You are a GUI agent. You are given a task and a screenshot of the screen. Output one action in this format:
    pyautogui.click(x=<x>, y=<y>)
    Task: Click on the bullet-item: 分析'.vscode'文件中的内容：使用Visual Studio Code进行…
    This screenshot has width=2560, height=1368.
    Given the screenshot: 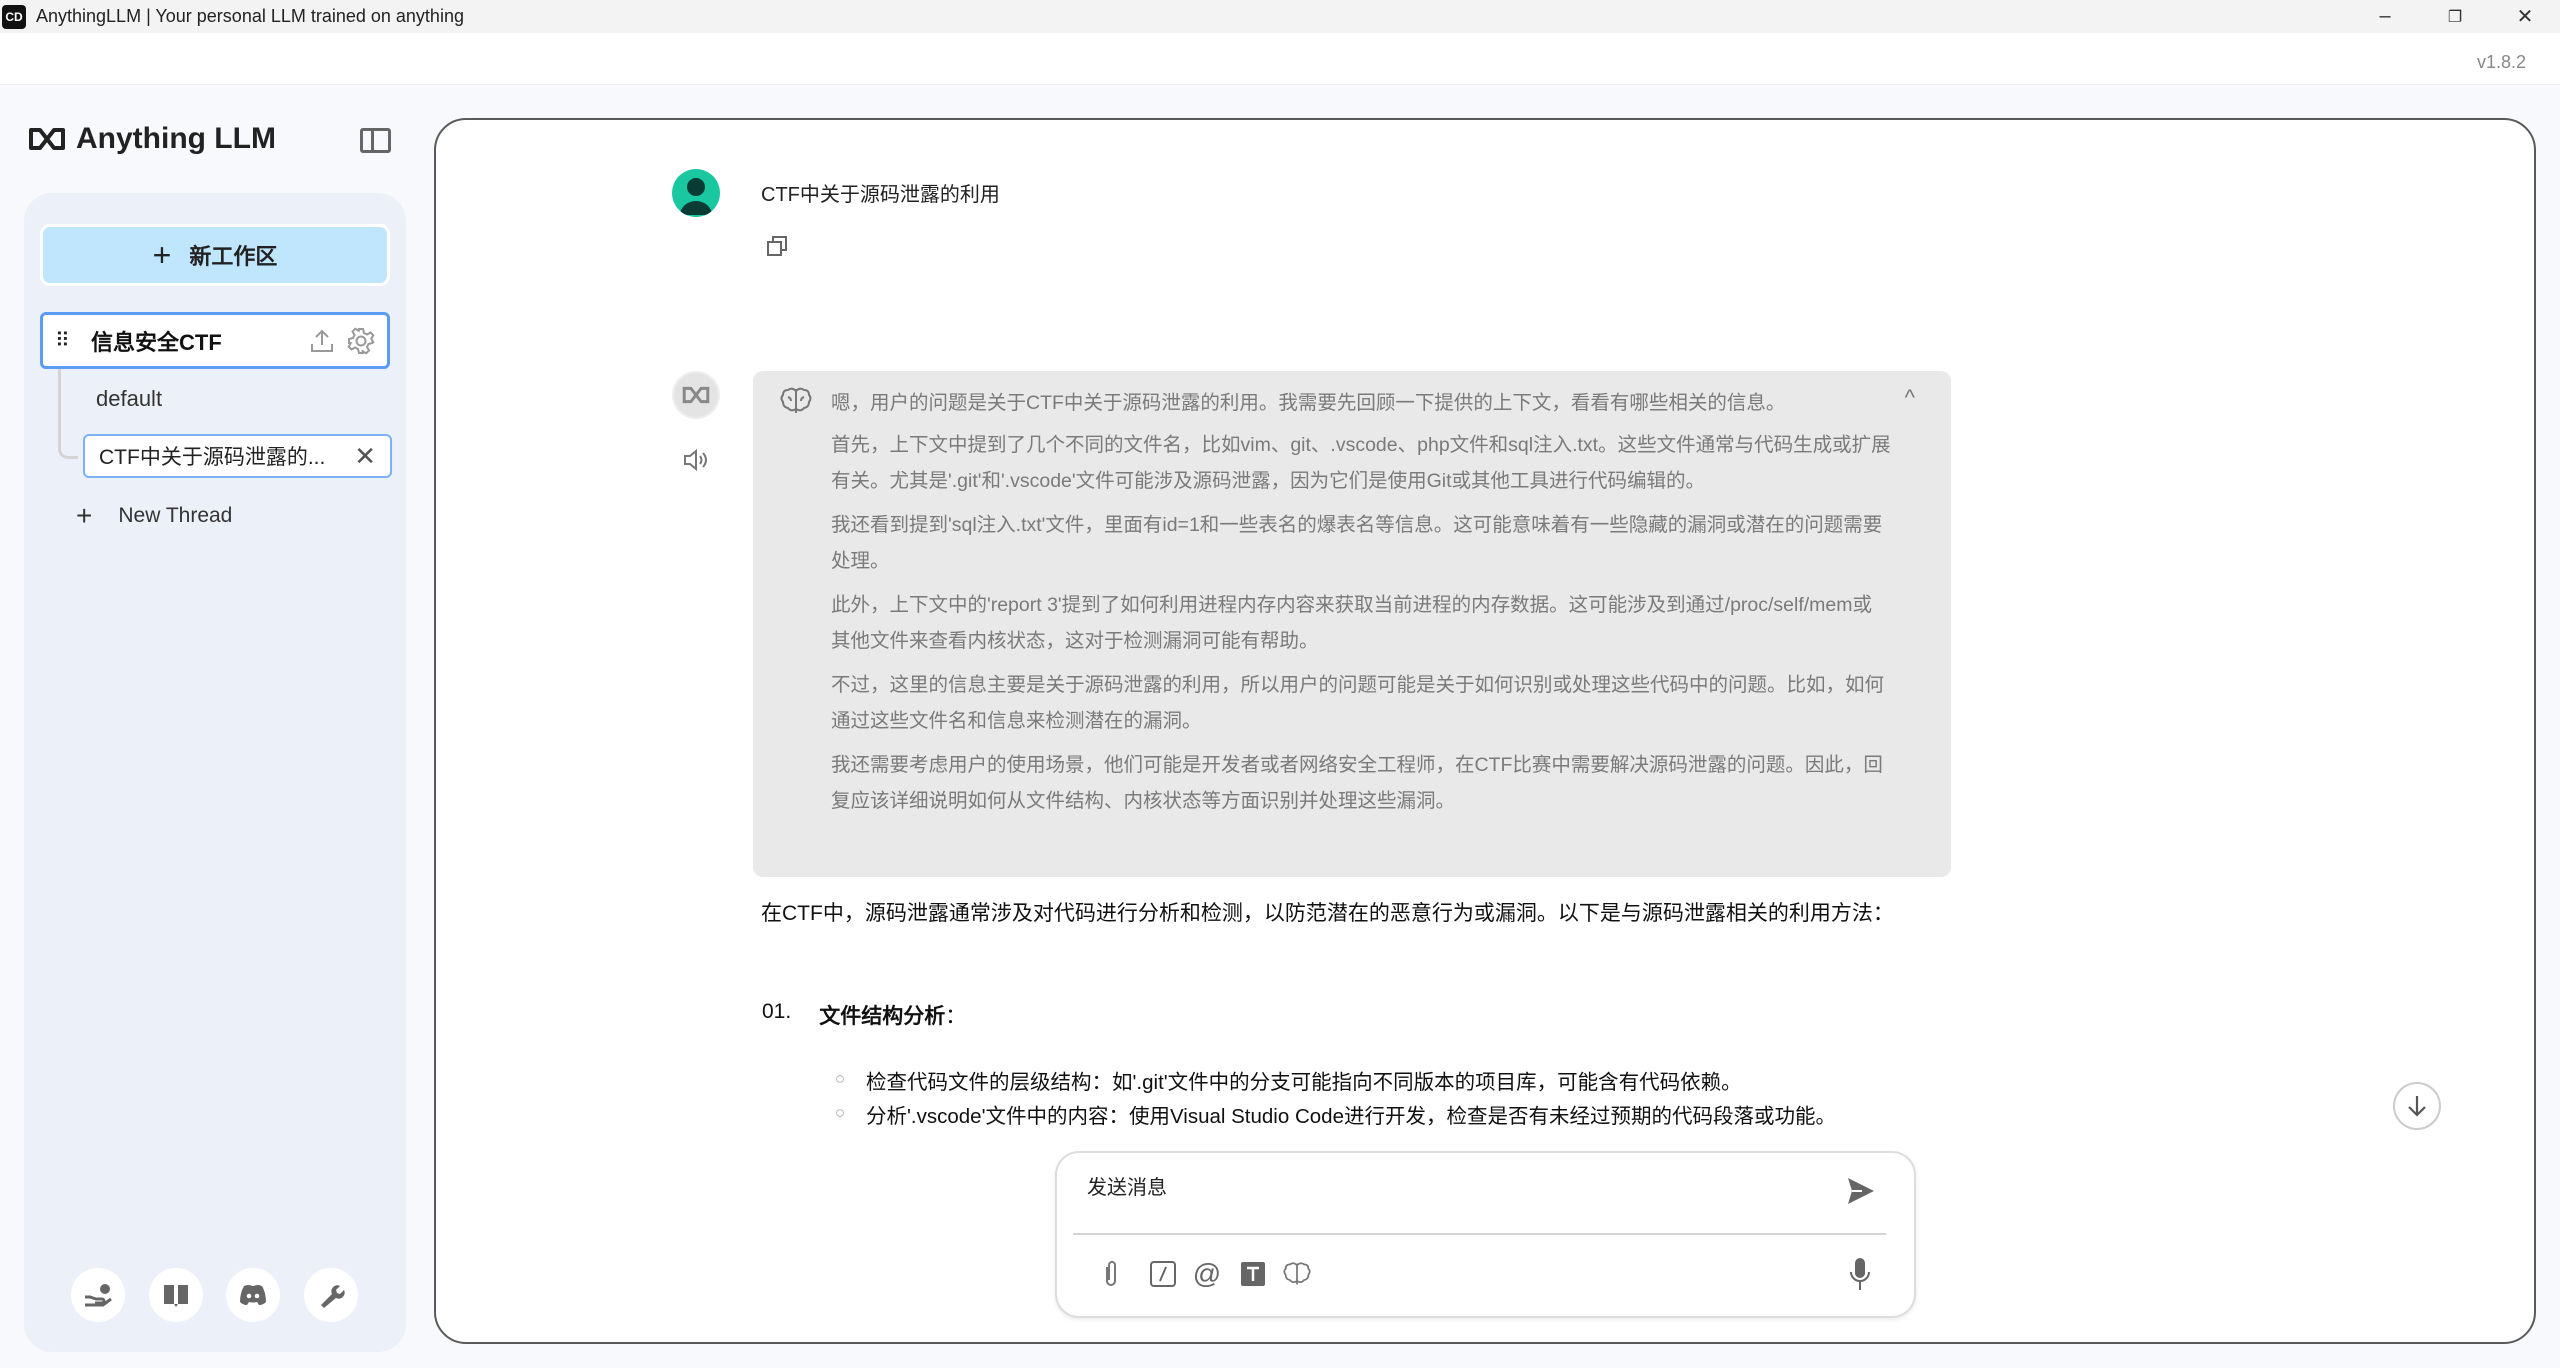 What is the action you would take?
    pyautogui.click(x=1336, y=1114)
    